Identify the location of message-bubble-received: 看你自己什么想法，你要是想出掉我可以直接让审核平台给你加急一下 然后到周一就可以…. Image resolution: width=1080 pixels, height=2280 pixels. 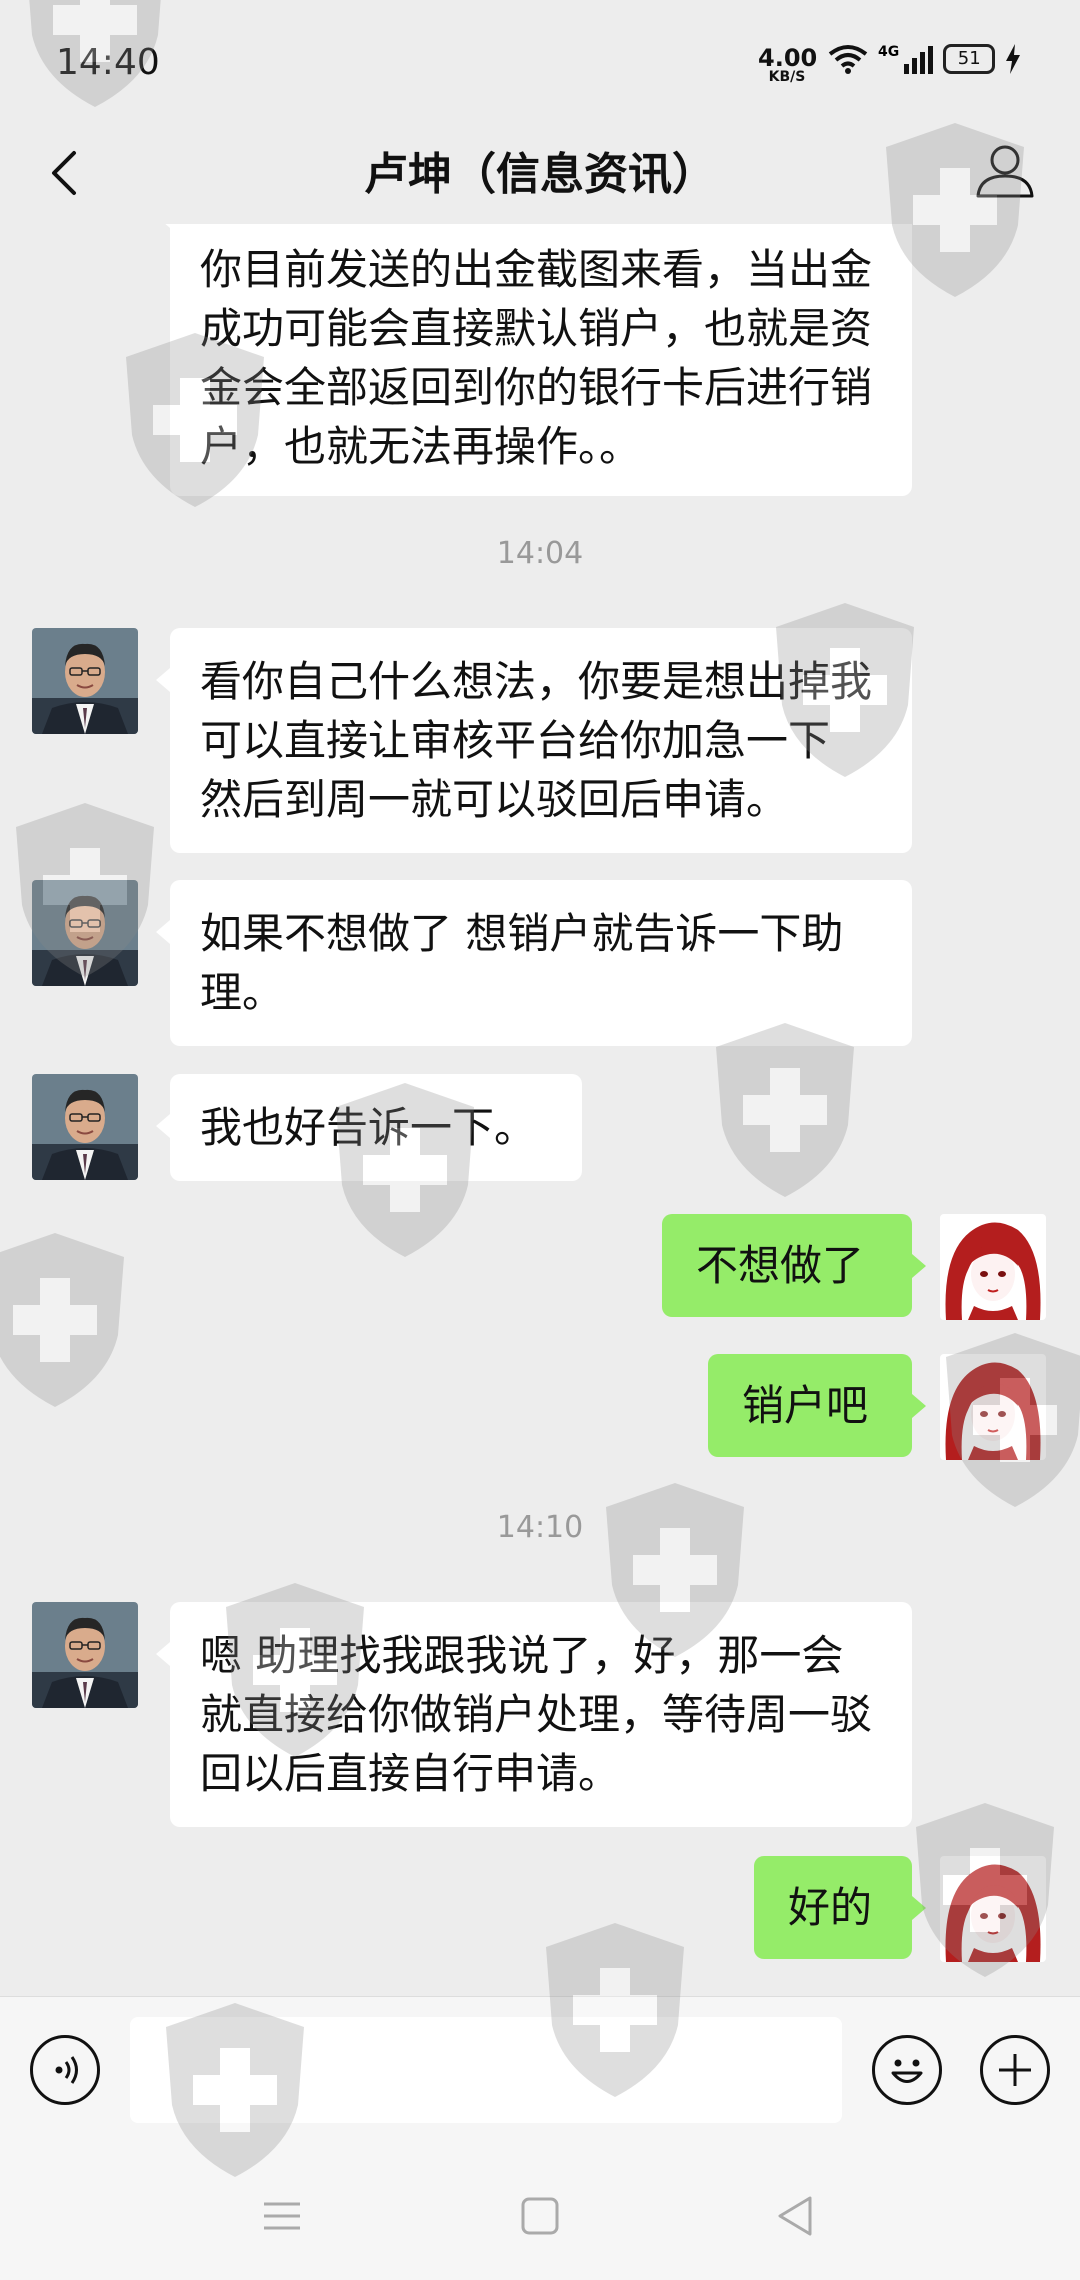
(534, 740).